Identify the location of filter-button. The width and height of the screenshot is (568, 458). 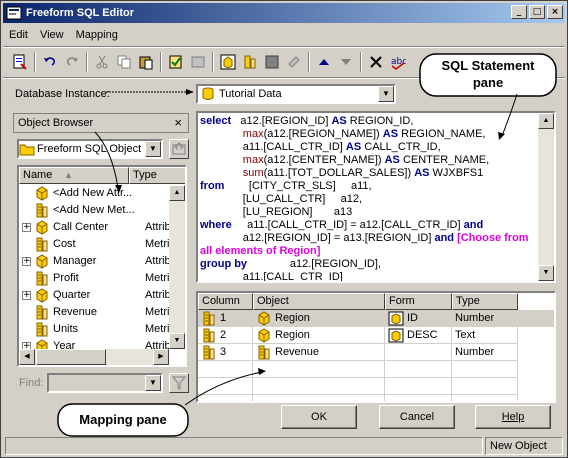
(179, 383).